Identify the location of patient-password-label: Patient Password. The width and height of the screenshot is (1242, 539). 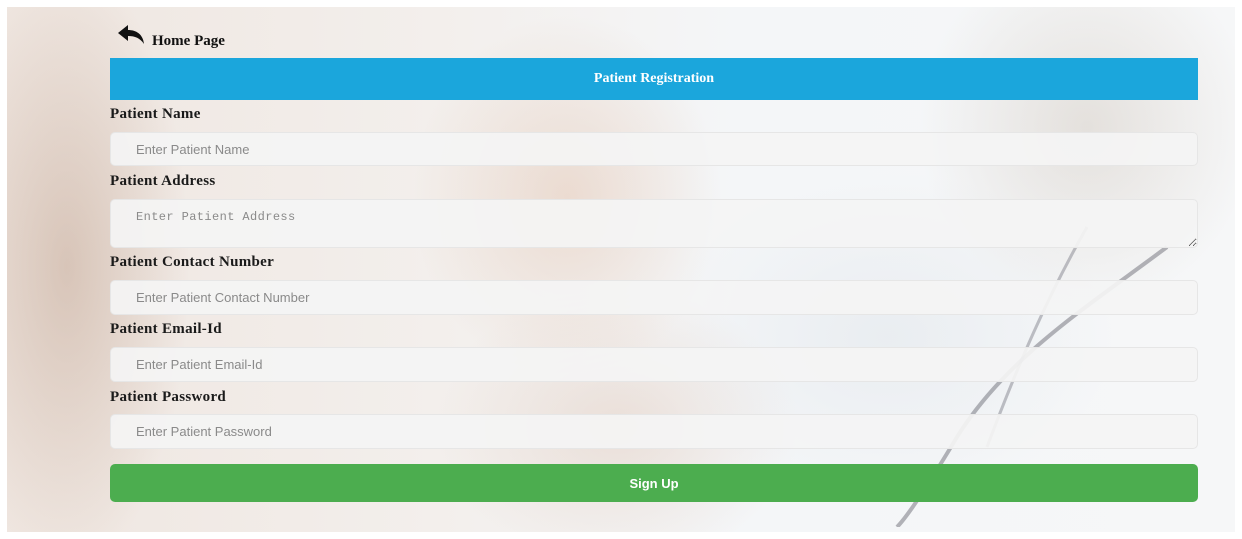
(168, 397).